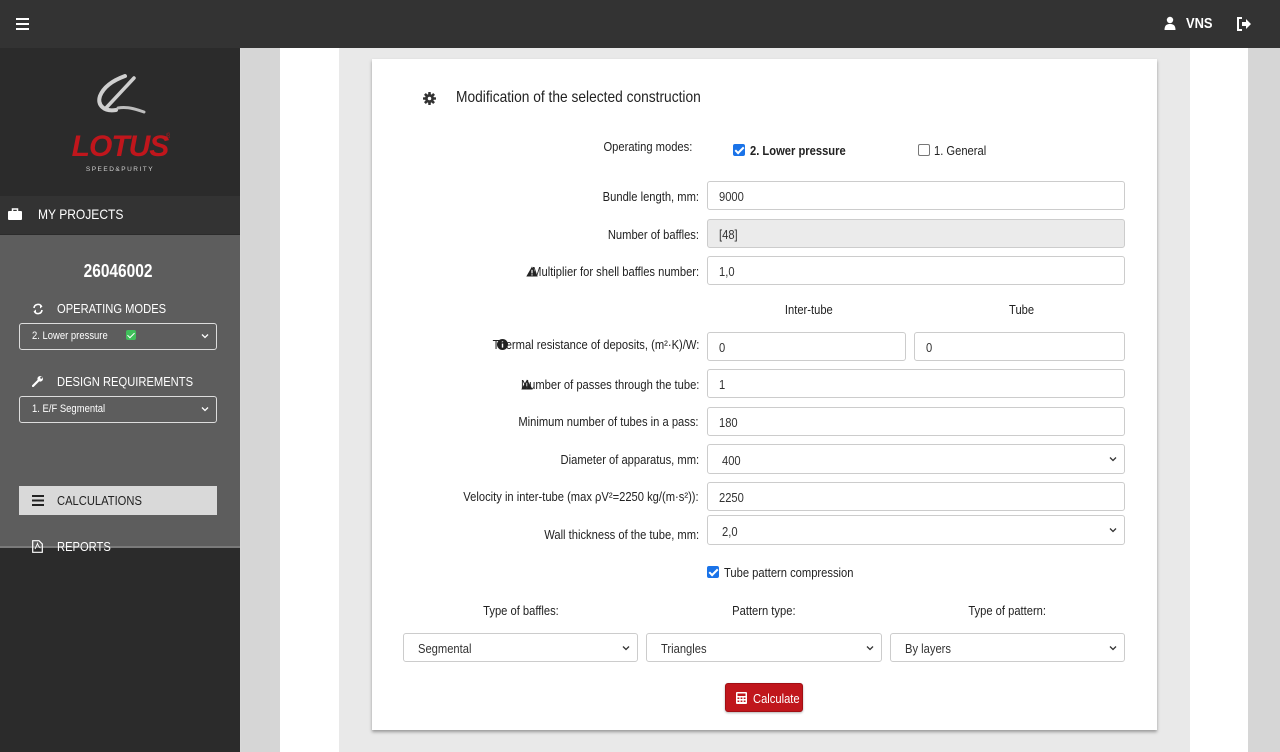 The width and height of the screenshot is (1280, 752). Describe the element at coordinates (15, 214) in the screenshot. I see `briefcase-icon` at that location.